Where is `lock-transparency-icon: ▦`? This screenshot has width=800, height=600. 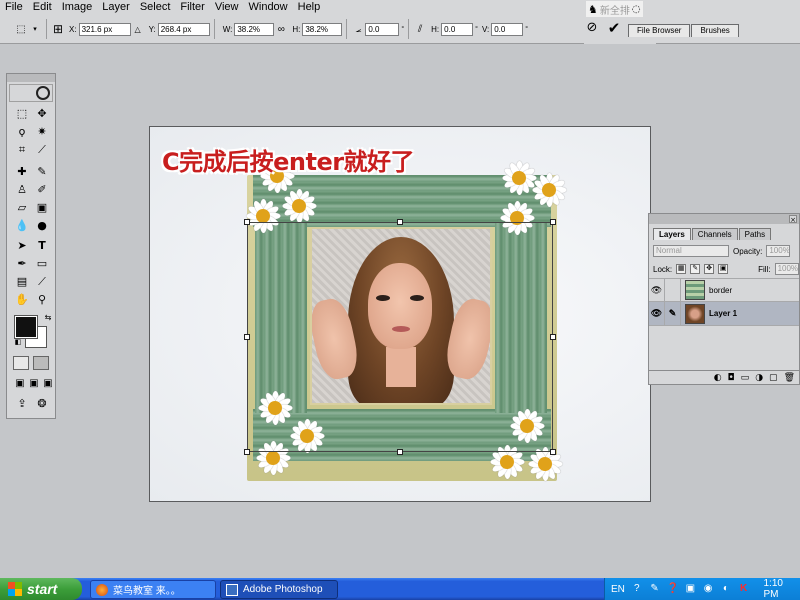
lock-transparency-icon: ▦ is located at coordinates (681, 269).